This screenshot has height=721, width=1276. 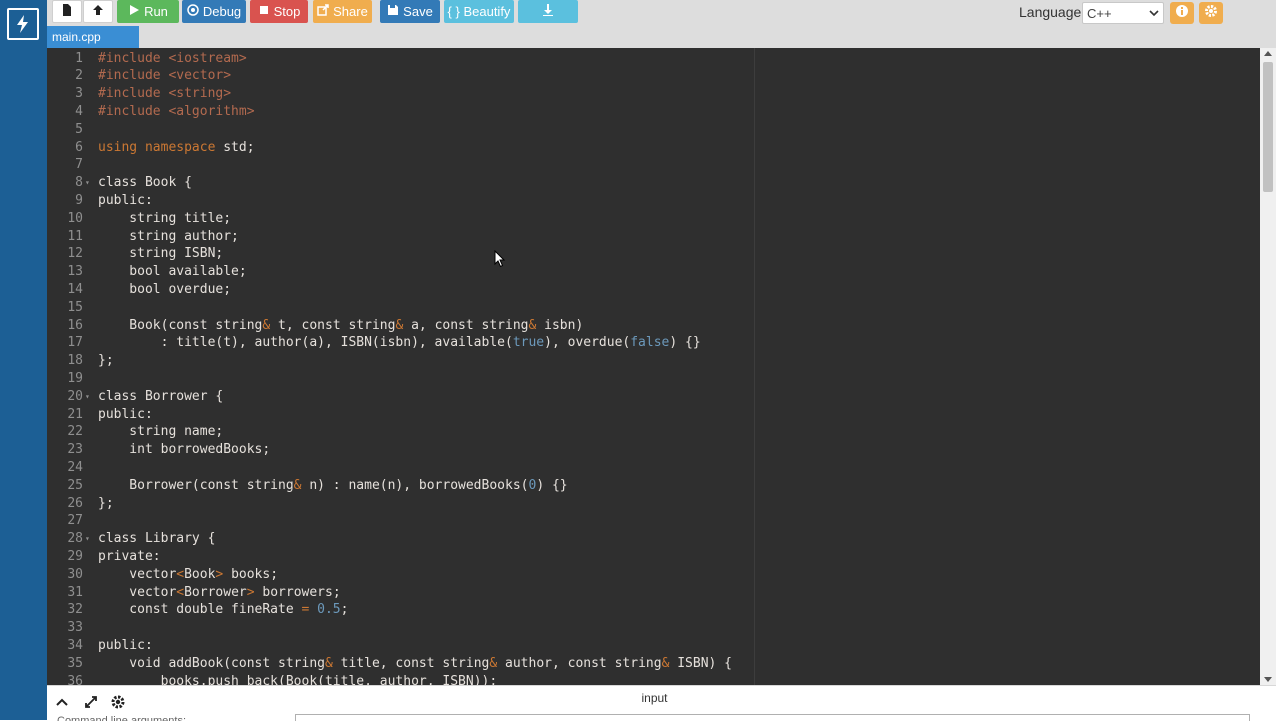 I want to click on upload-icon, so click(x=98, y=11).